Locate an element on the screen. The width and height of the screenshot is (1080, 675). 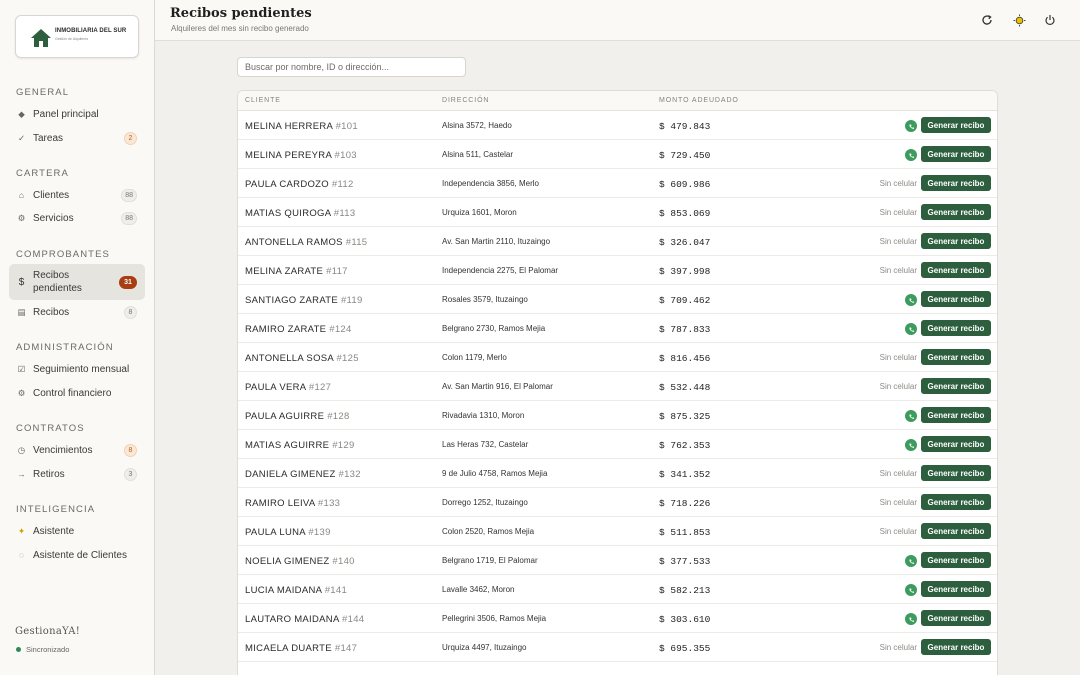
client-id: #133 is located at coordinates (329, 503).